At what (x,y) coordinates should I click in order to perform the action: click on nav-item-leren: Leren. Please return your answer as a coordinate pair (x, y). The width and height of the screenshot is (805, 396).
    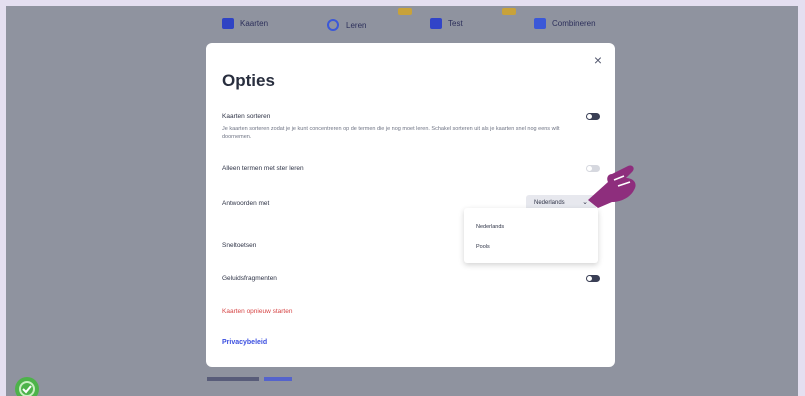
    Looking at the image, I should click on (369, 20).